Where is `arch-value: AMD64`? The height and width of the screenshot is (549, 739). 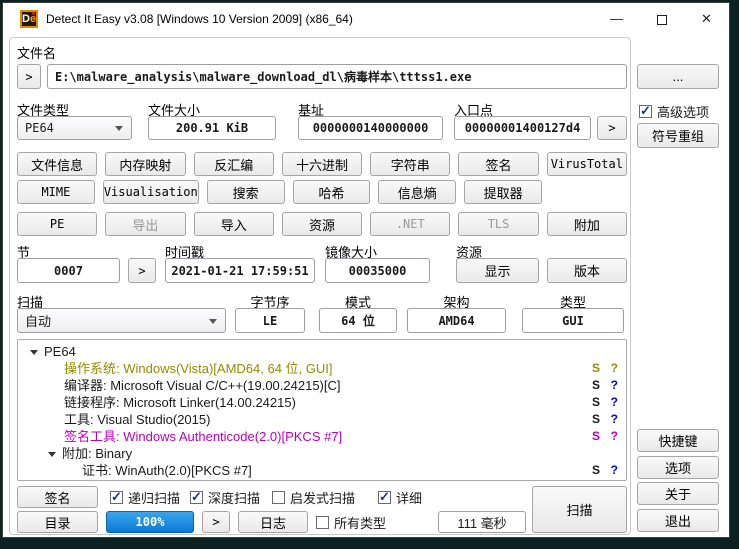
arch-value: AMD64 is located at coordinates (456, 320).